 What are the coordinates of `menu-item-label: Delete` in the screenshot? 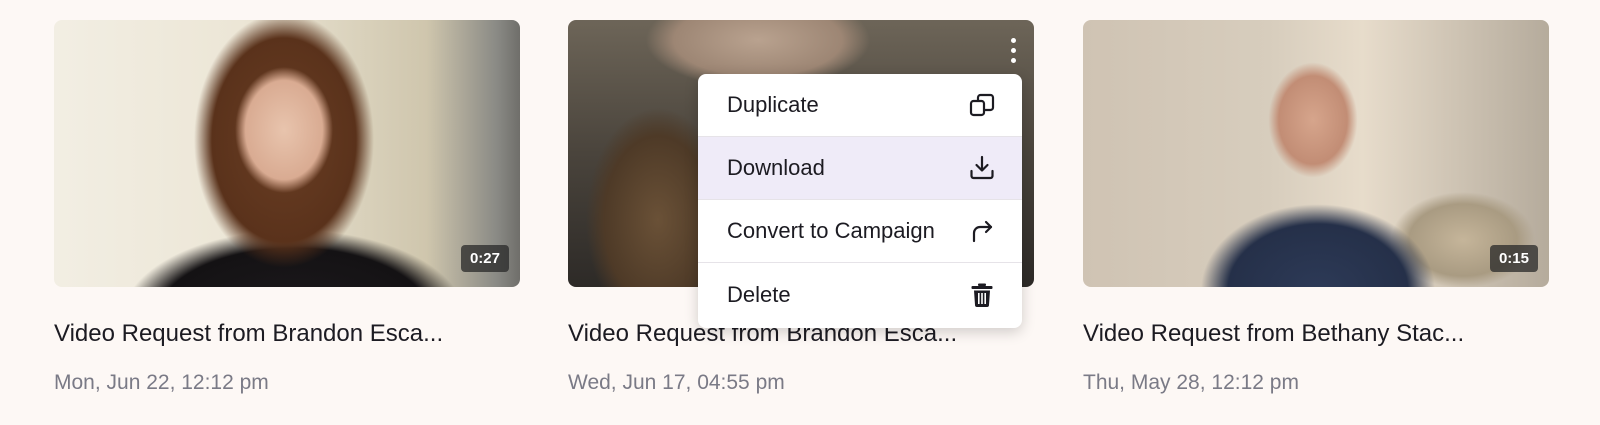 It's located at (759, 294).